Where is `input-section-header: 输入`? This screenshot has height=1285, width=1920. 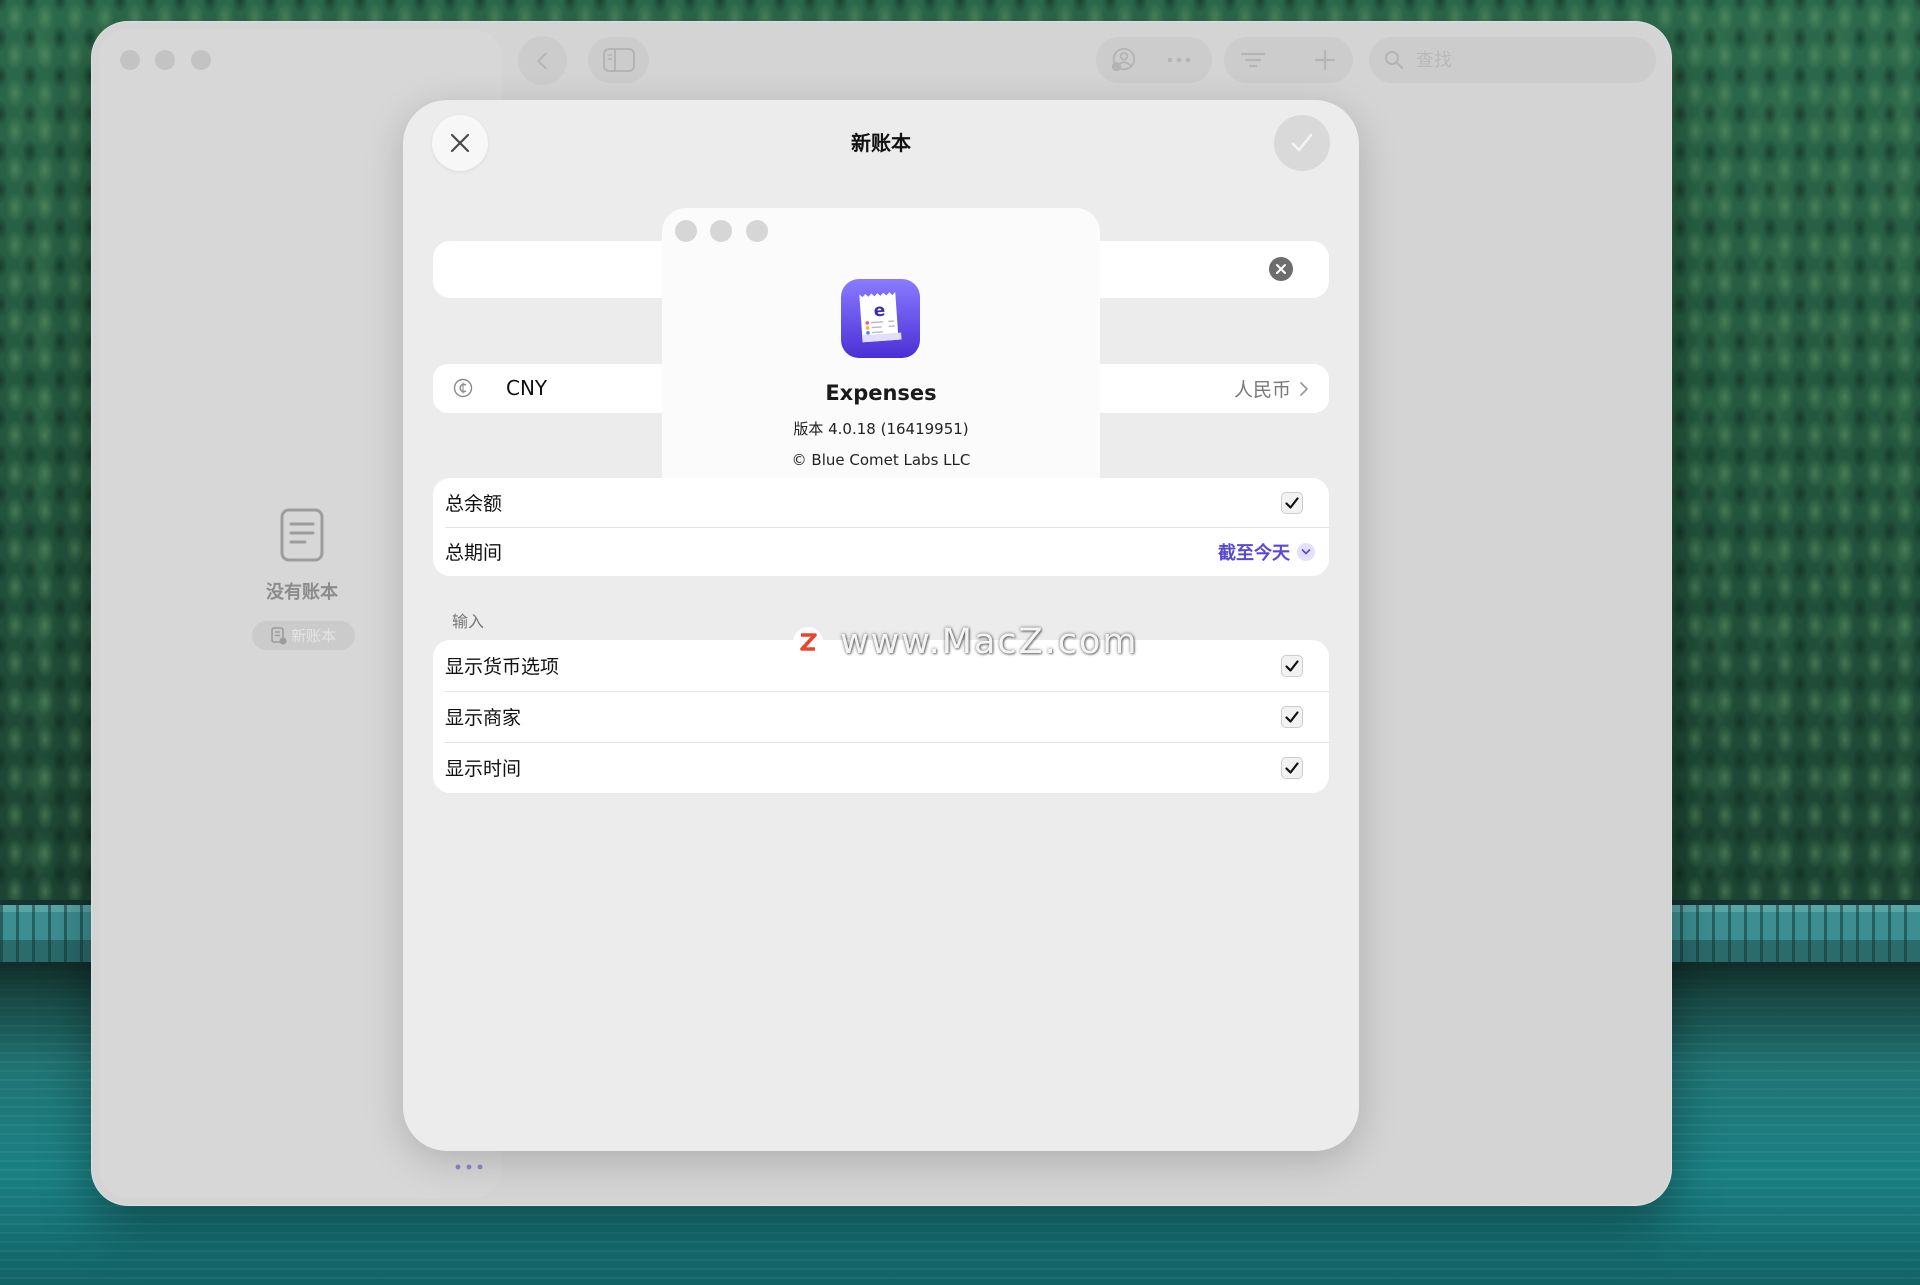 input-section-header: 输入 is located at coordinates (468, 621).